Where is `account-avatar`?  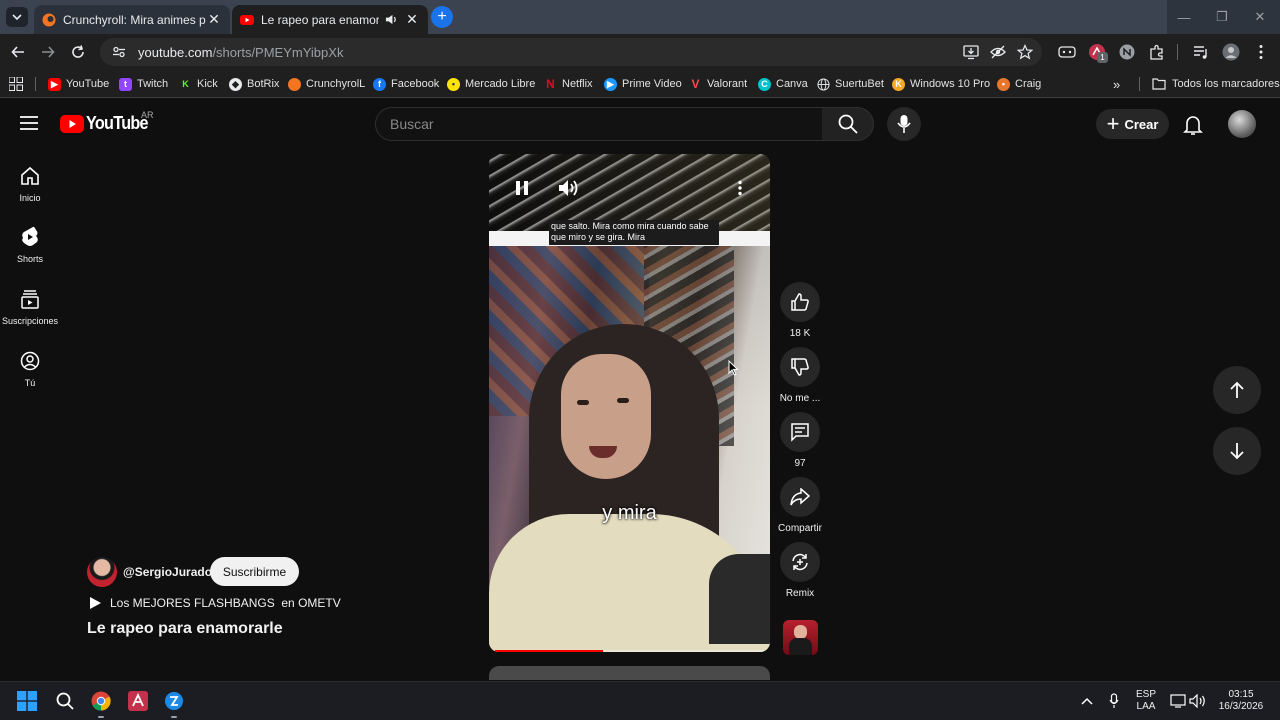
account-avatar is located at coordinates (1242, 124).